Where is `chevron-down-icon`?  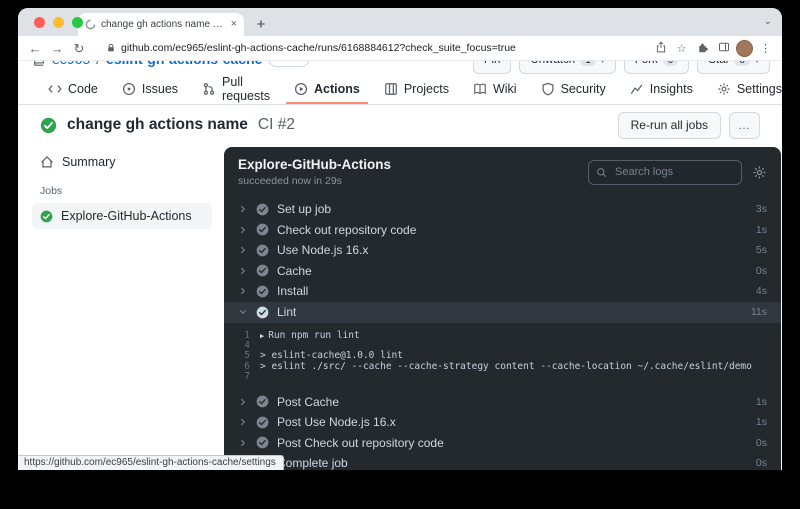
chevron-down-icon is located at coordinates (243, 312).